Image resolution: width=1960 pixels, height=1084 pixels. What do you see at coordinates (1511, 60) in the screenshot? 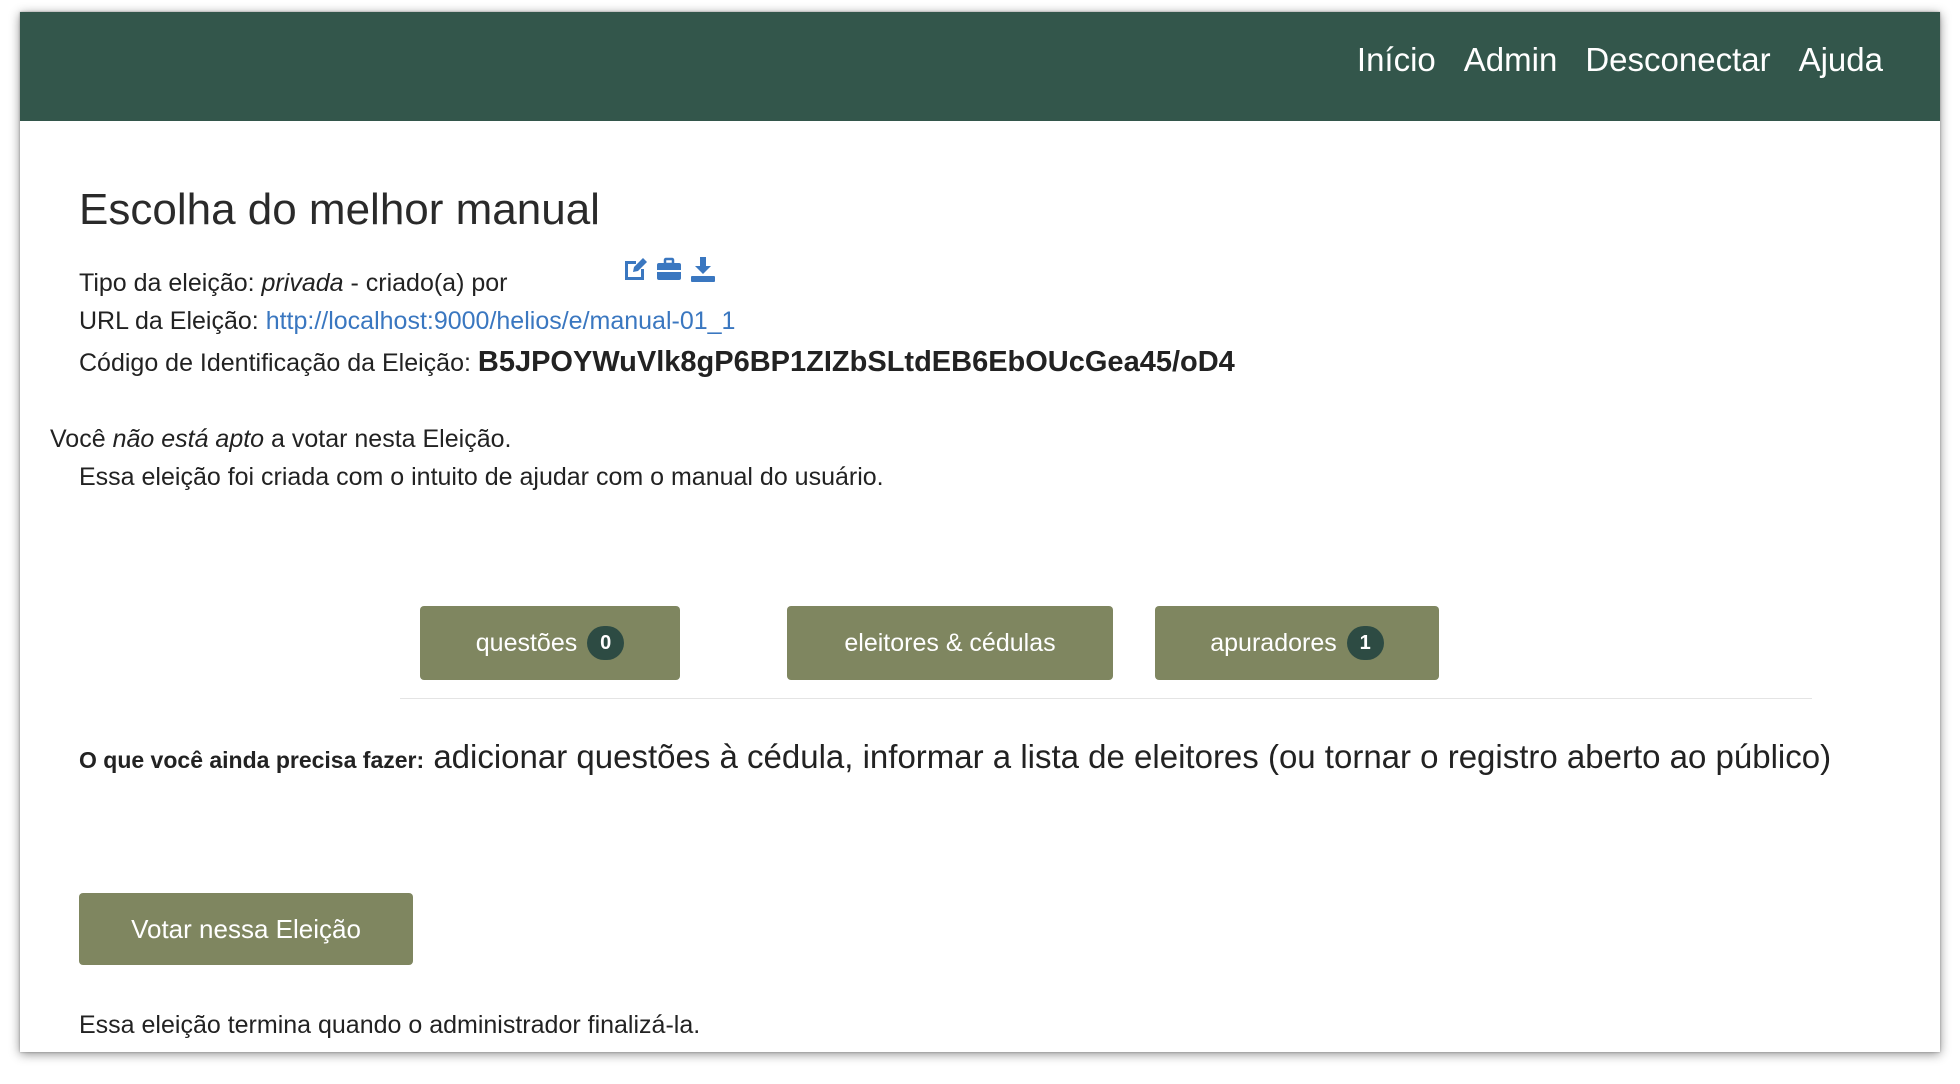
I see `nav-link-admin: Admin` at bounding box center [1511, 60].